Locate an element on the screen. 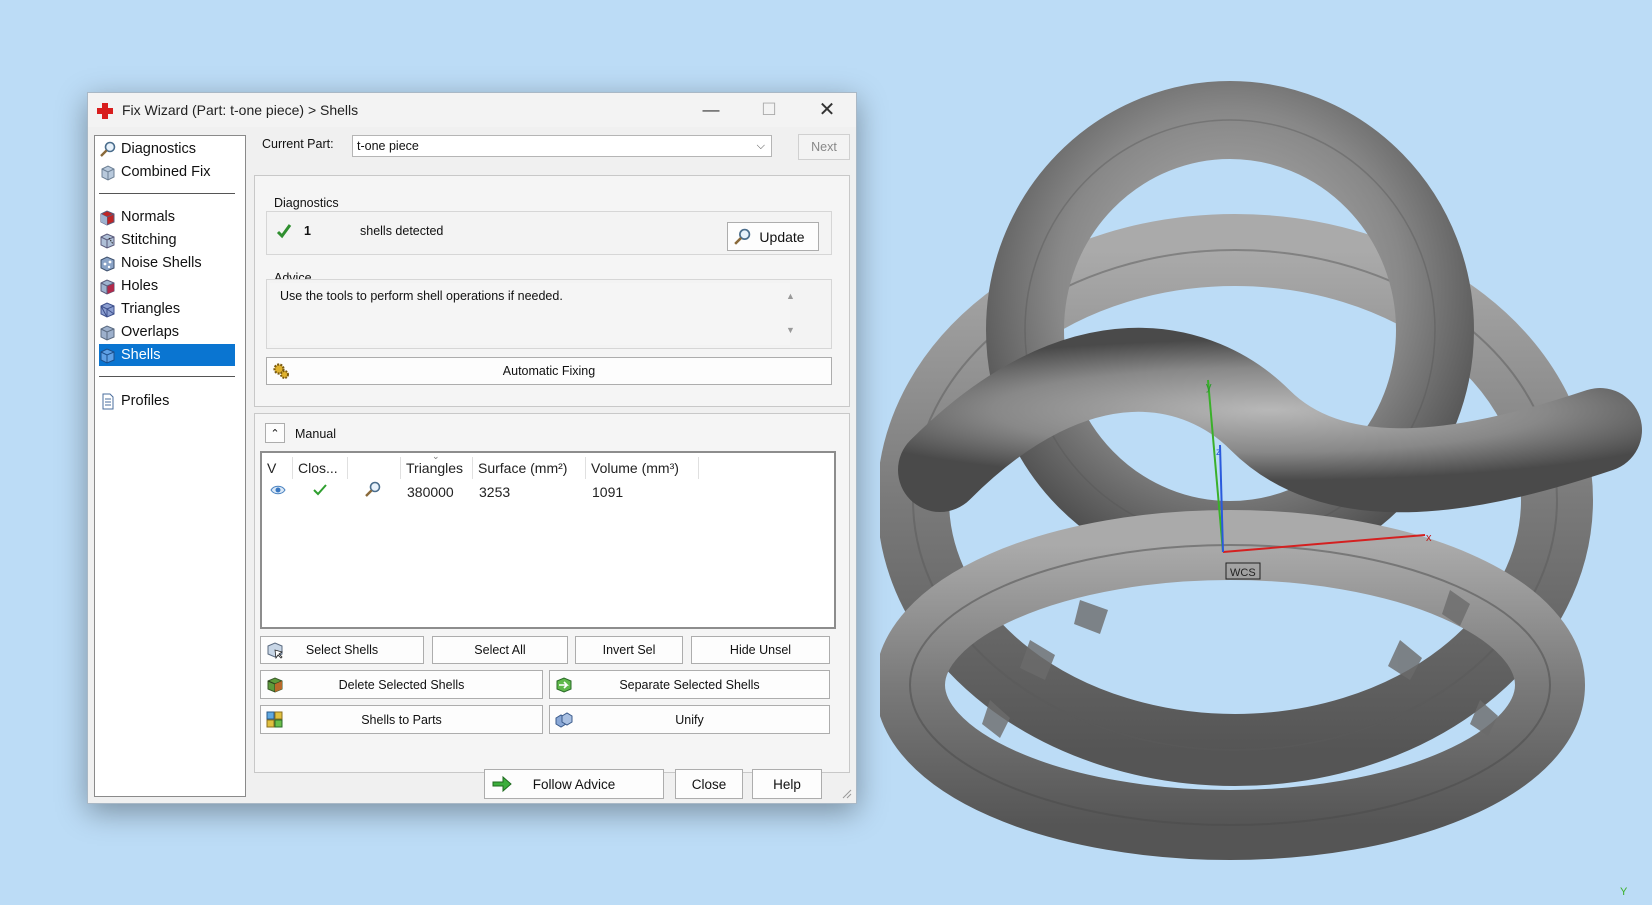 The width and height of the screenshot is (1652, 905). nav-label: Normals is located at coordinates (148, 217).